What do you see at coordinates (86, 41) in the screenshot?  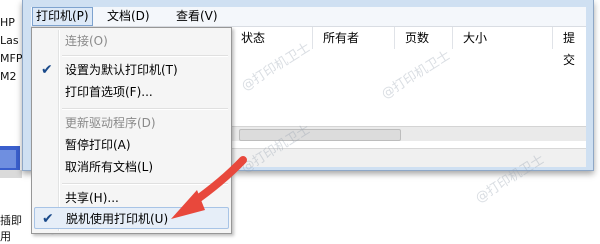 I see `menu-item-label: 连接(O)` at bounding box center [86, 41].